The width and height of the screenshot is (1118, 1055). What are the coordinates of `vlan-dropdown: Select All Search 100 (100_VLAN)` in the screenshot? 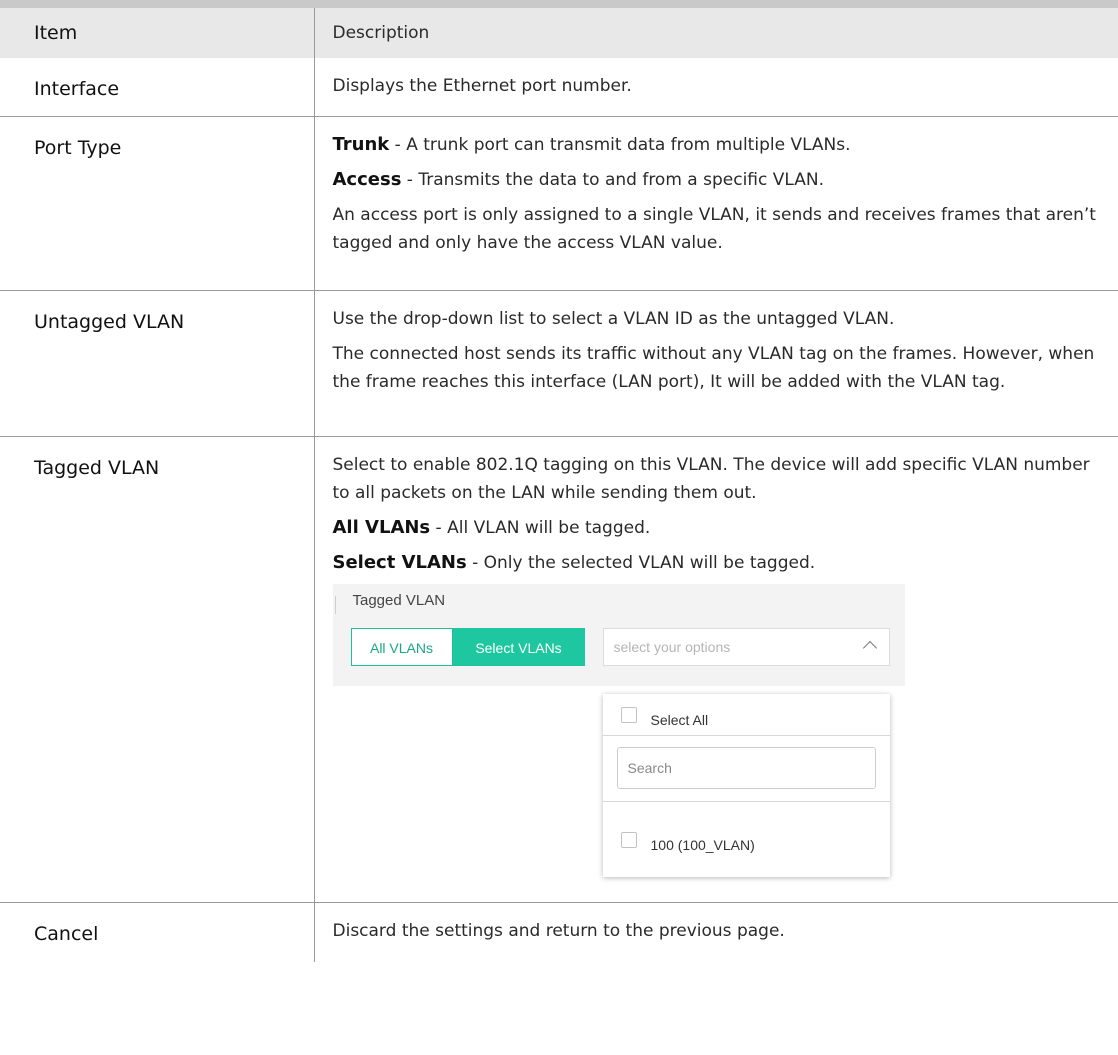 It's located at (746, 785).